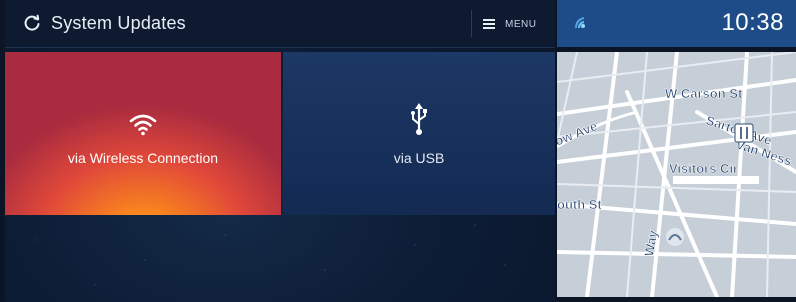 Image resolution: width=796 pixels, height=302 pixels. What do you see at coordinates (579, 204) in the screenshot?
I see `street-label-outh-st: outh St` at bounding box center [579, 204].